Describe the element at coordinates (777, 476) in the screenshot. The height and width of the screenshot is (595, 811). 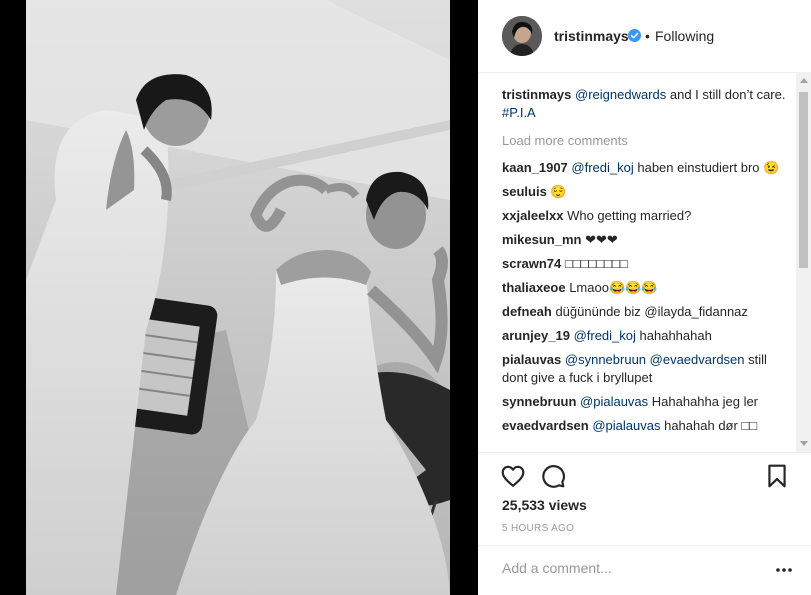
I see `bookmark-icon` at that location.